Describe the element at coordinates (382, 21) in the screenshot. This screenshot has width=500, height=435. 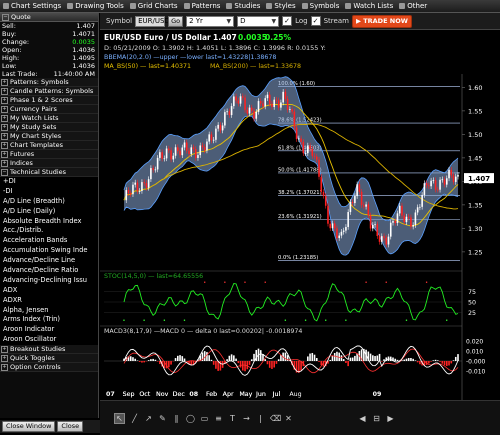
I see `trade-now-button: ▶ TRADE NOW` at that location.